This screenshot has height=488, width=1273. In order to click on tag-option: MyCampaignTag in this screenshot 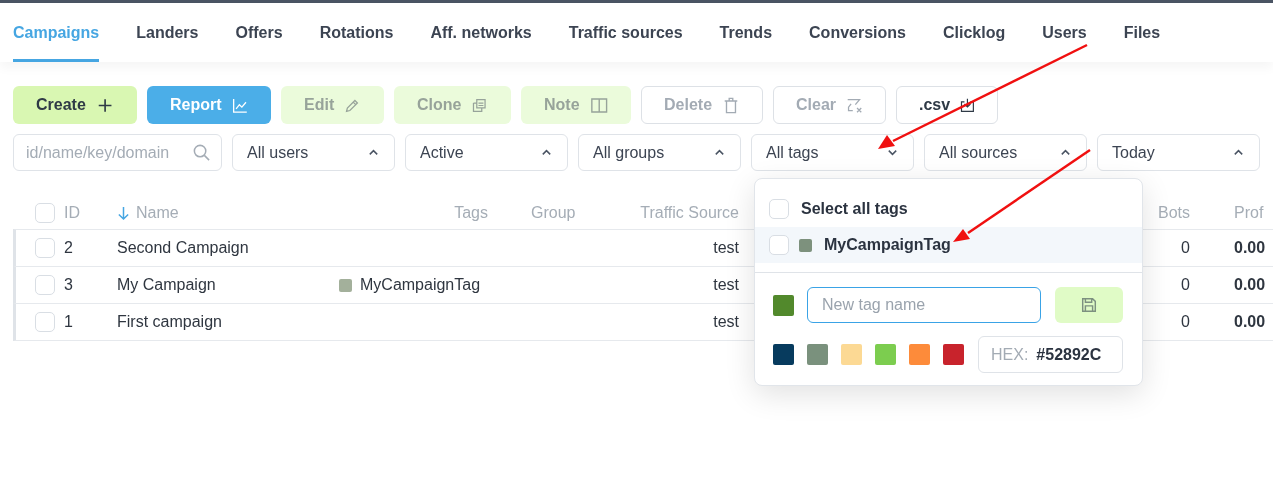, I will do `click(948, 245)`.